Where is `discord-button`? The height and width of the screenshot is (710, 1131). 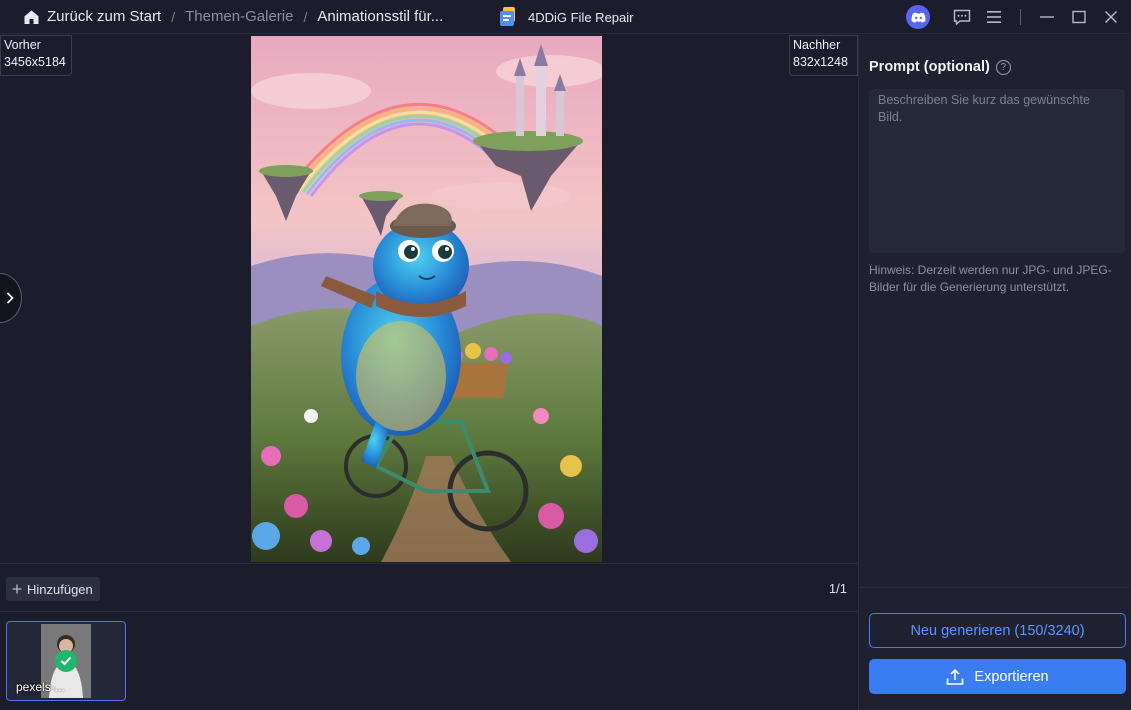
discord-button is located at coordinates (918, 17).